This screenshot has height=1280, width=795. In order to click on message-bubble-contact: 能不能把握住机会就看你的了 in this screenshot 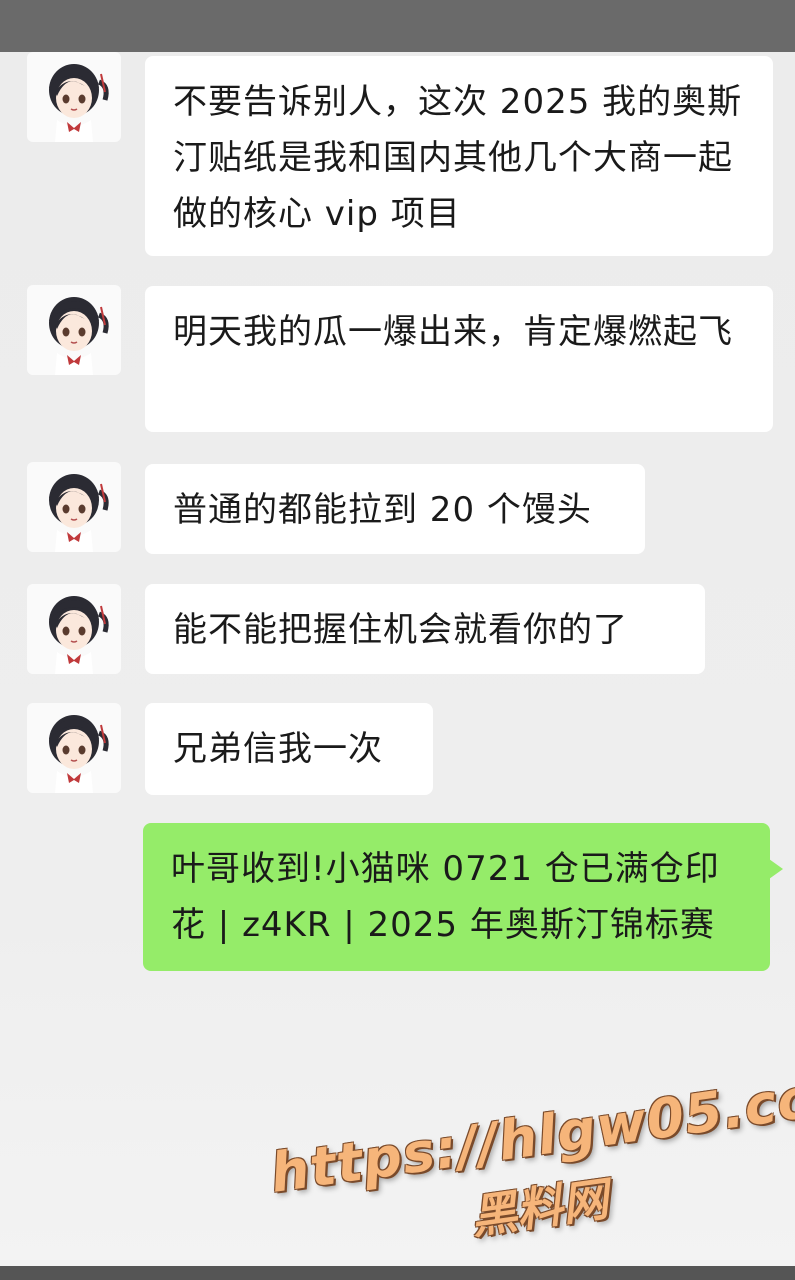, I will do `click(425, 629)`.